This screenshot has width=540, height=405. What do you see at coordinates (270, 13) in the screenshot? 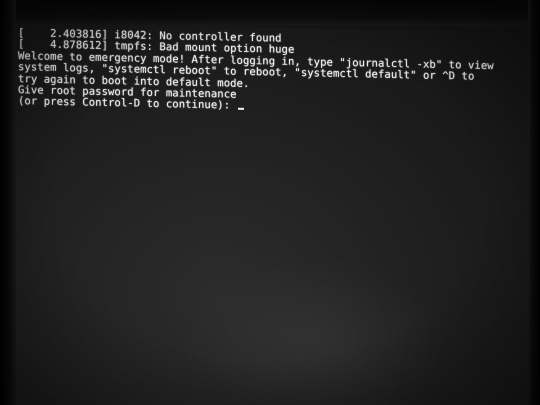
I see `monitor-bezel-top` at bounding box center [270, 13].